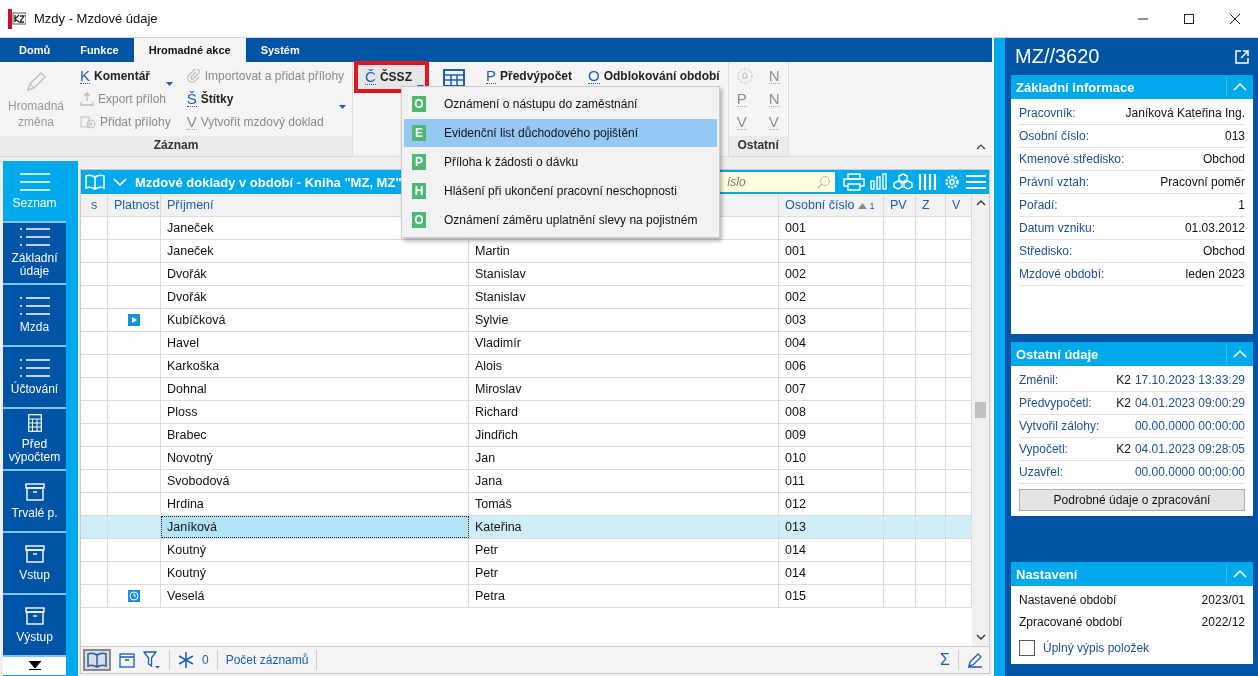 The width and height of the screenshot is (1258, 676). I want to click on table-cell: 014, so click(831, 573).